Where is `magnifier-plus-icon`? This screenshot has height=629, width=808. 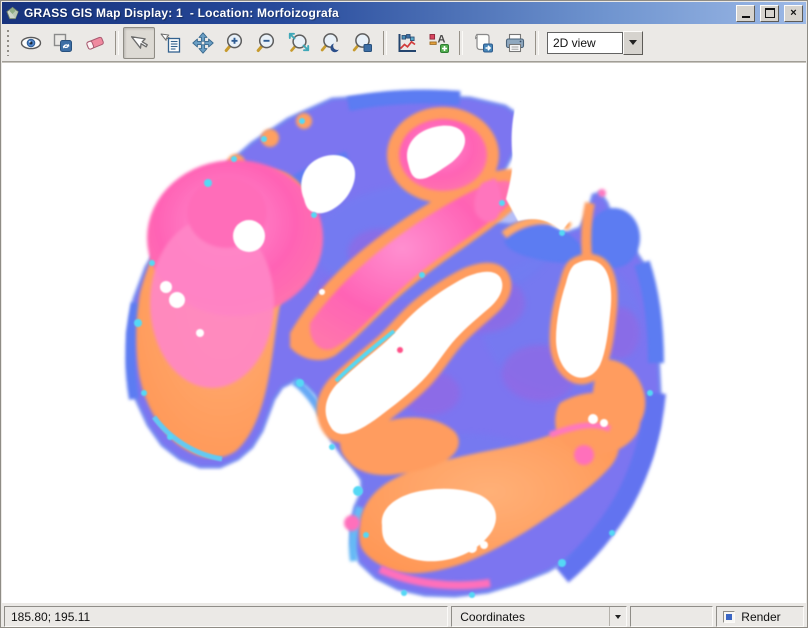
magnifier-plus-icon is located at coordinates (233, 42).